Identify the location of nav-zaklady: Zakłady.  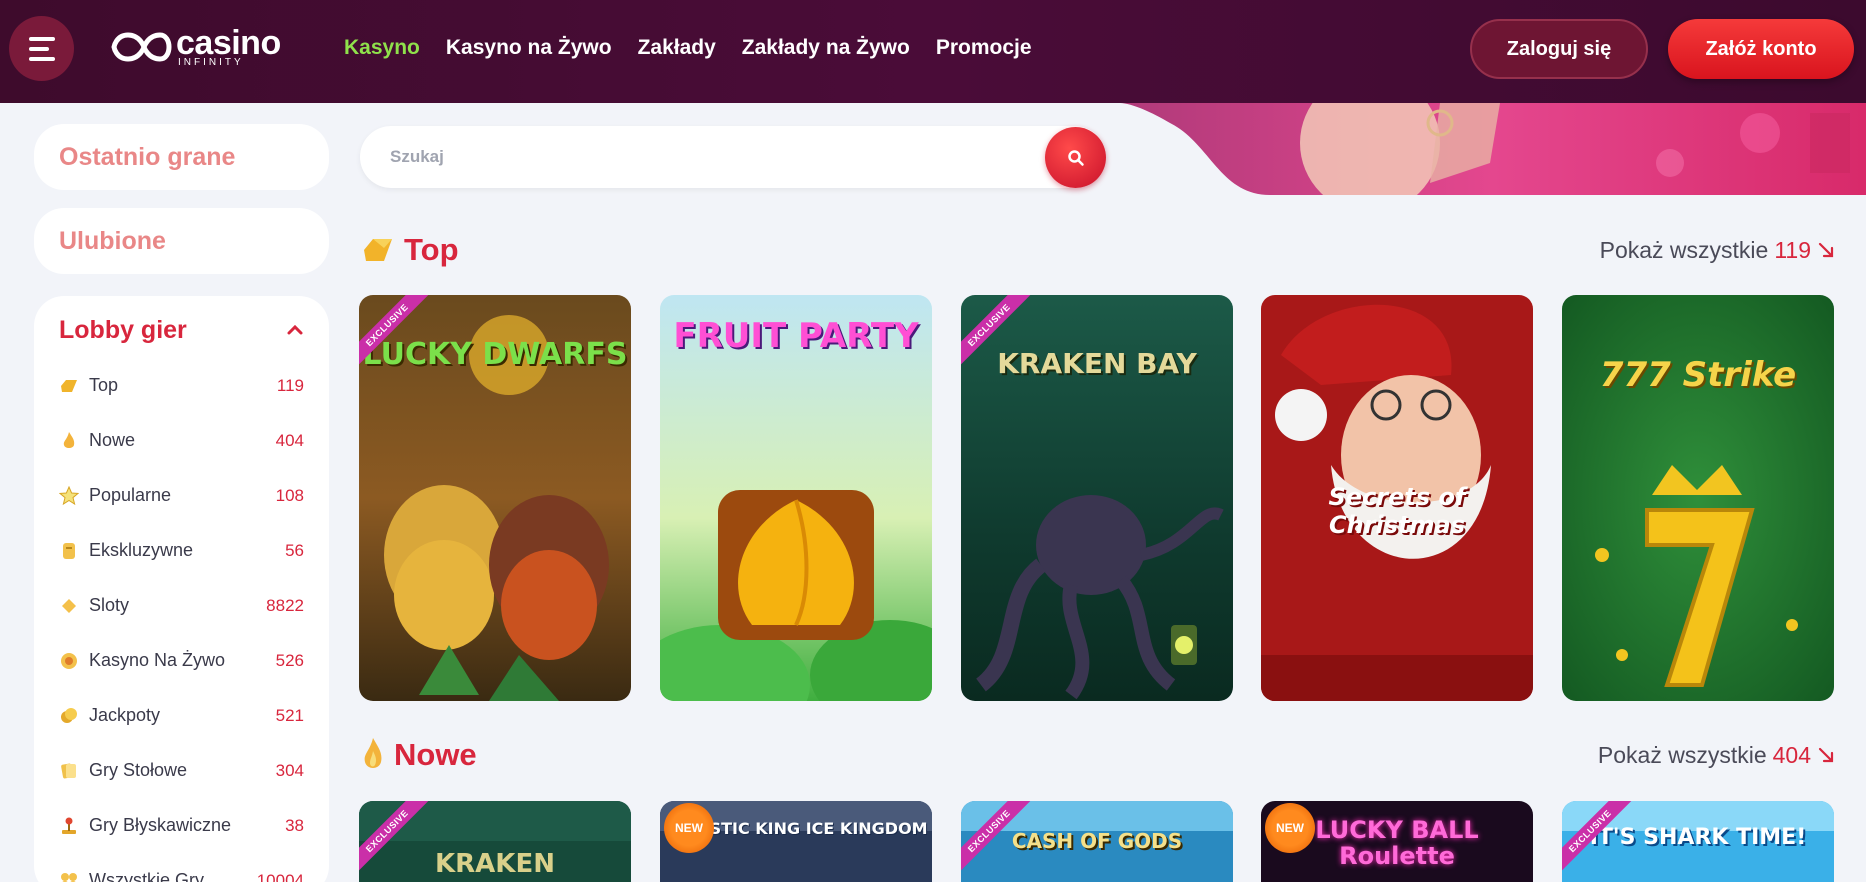
(677, 48).